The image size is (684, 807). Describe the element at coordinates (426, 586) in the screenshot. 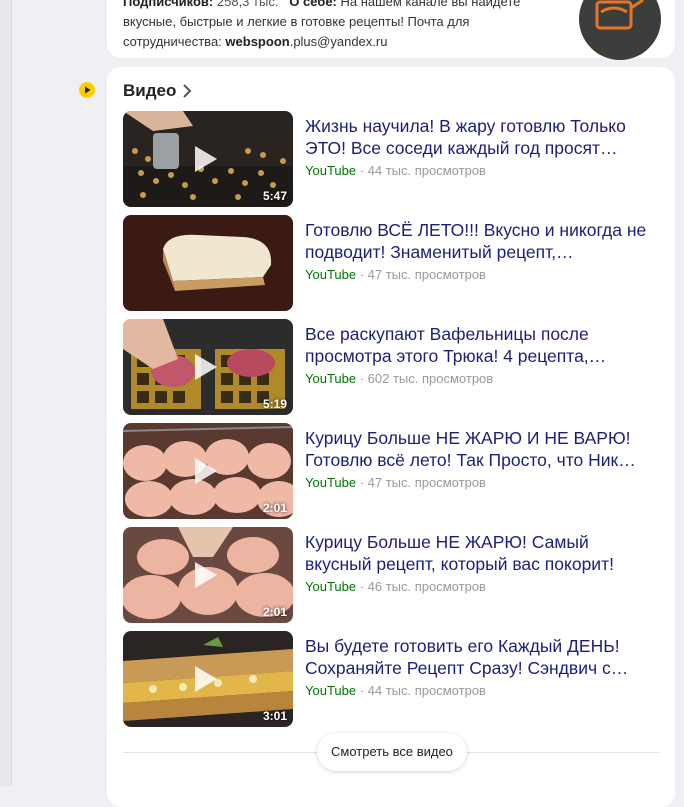

I see `video-views: 46 тыс. просмотров` at that location.